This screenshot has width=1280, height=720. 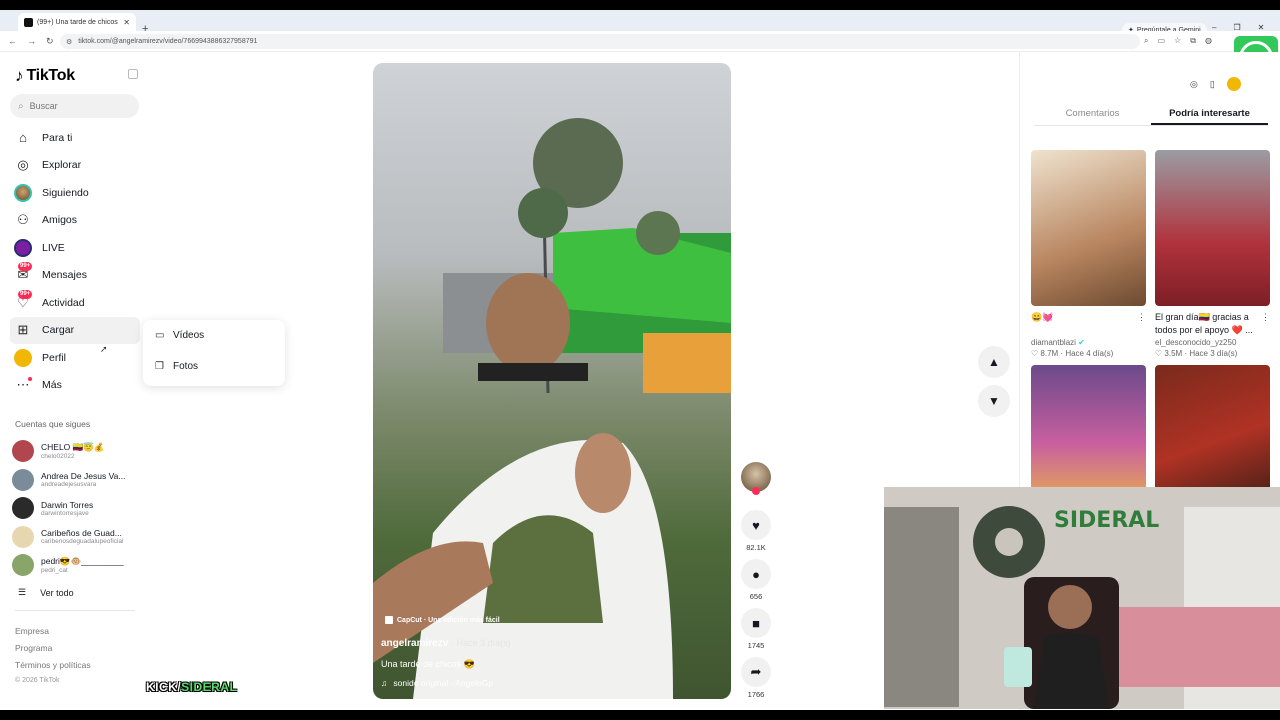 I want to click on followed-account: Darwin Torres darwintorresjave, so click(x=77, y=508).